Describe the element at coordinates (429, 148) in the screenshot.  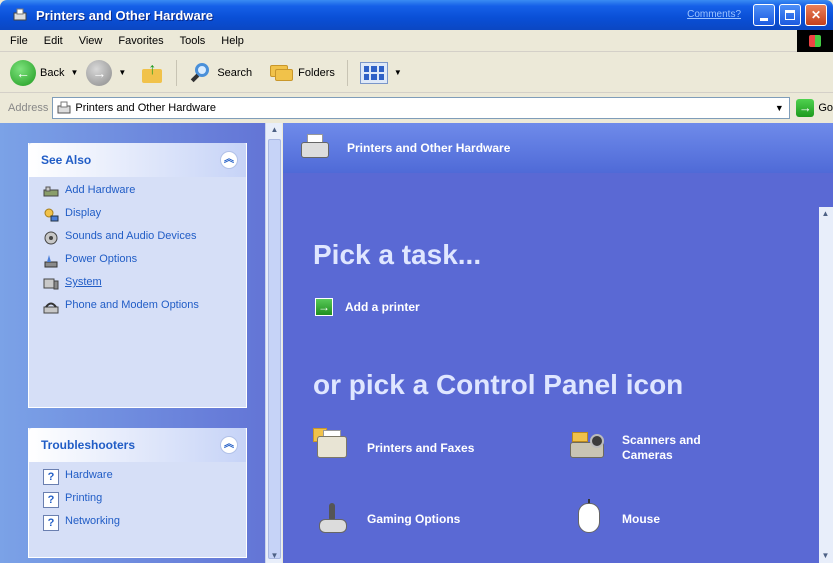
I see `content-title: Printers and Other Hardware` at that location.